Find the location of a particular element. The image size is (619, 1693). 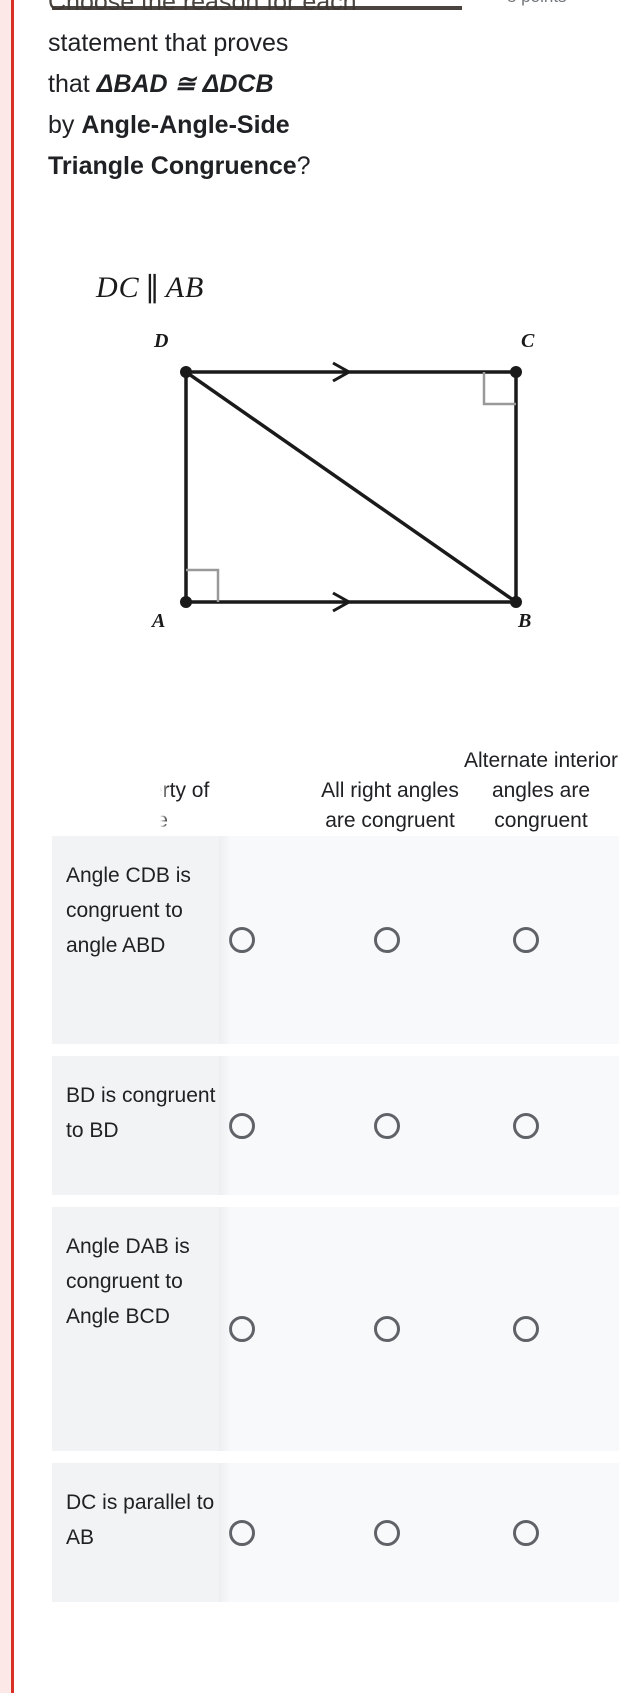

vertex-label-c: C is located at coordinates (528, 341).